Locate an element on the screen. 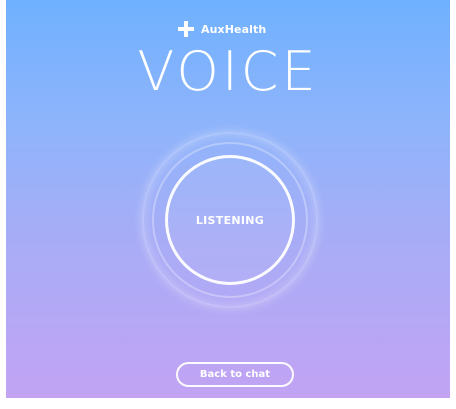 The height and width of the screenshot is (409, 456). page-title: VOICE is located at coordinates (228, 71).